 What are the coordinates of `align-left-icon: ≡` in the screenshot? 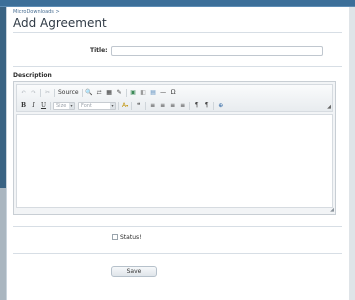 It's located at (152, 105).